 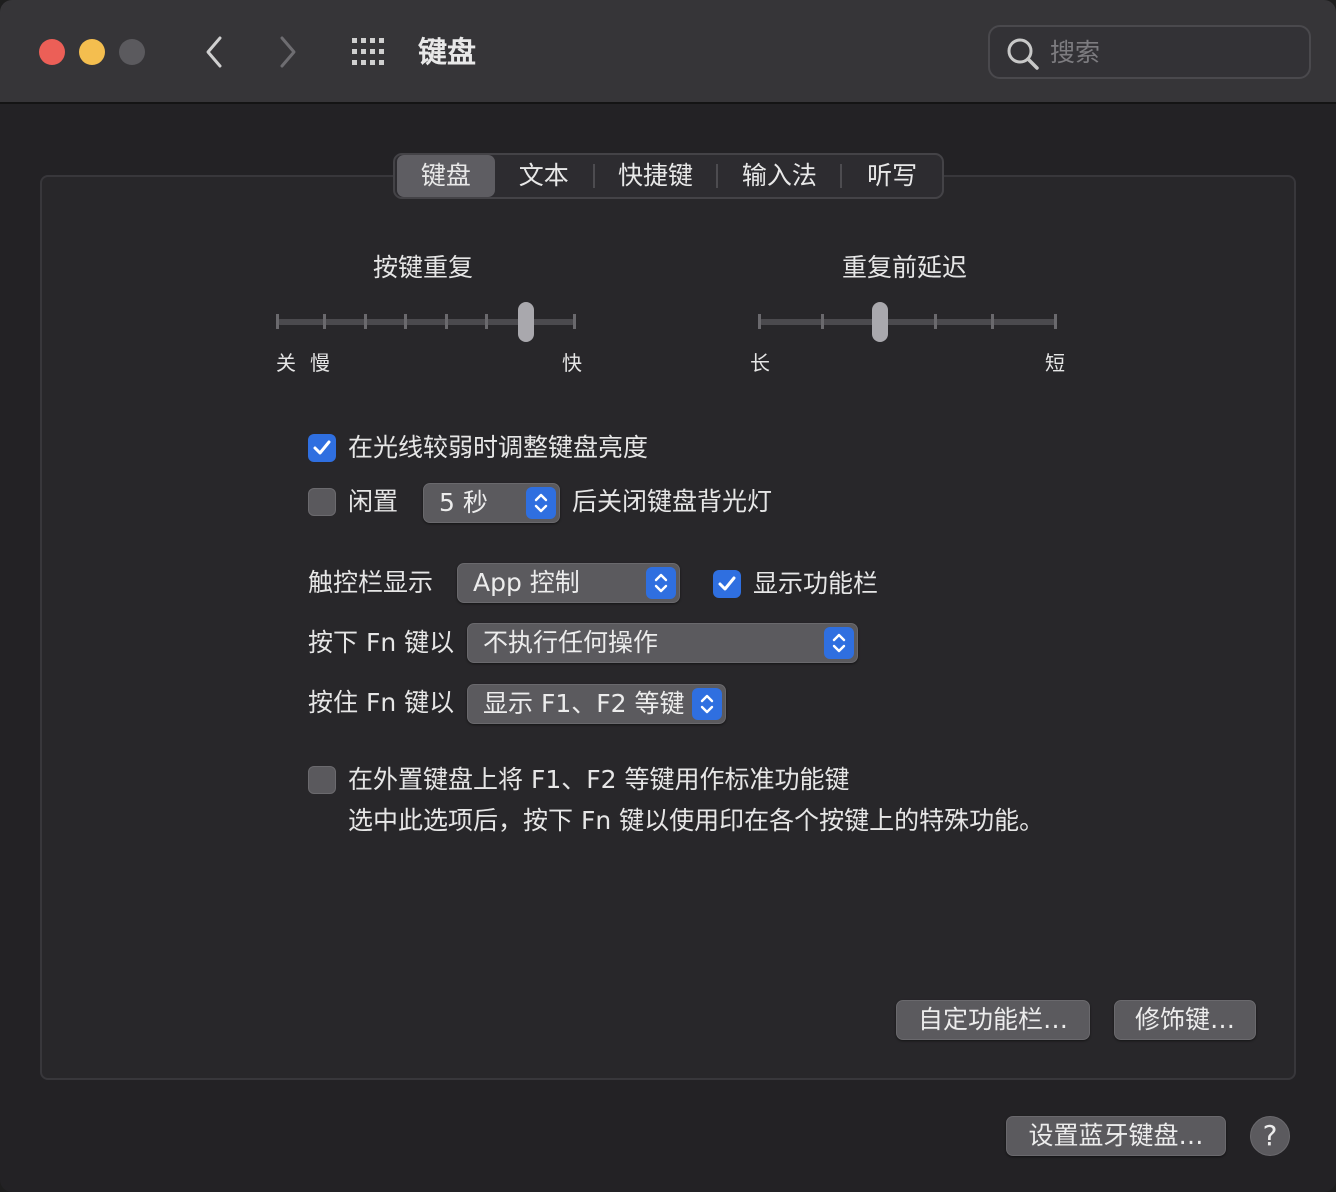 I want to click on show-control-strip-label: 显示功能栏, so click(x=816, y=583).